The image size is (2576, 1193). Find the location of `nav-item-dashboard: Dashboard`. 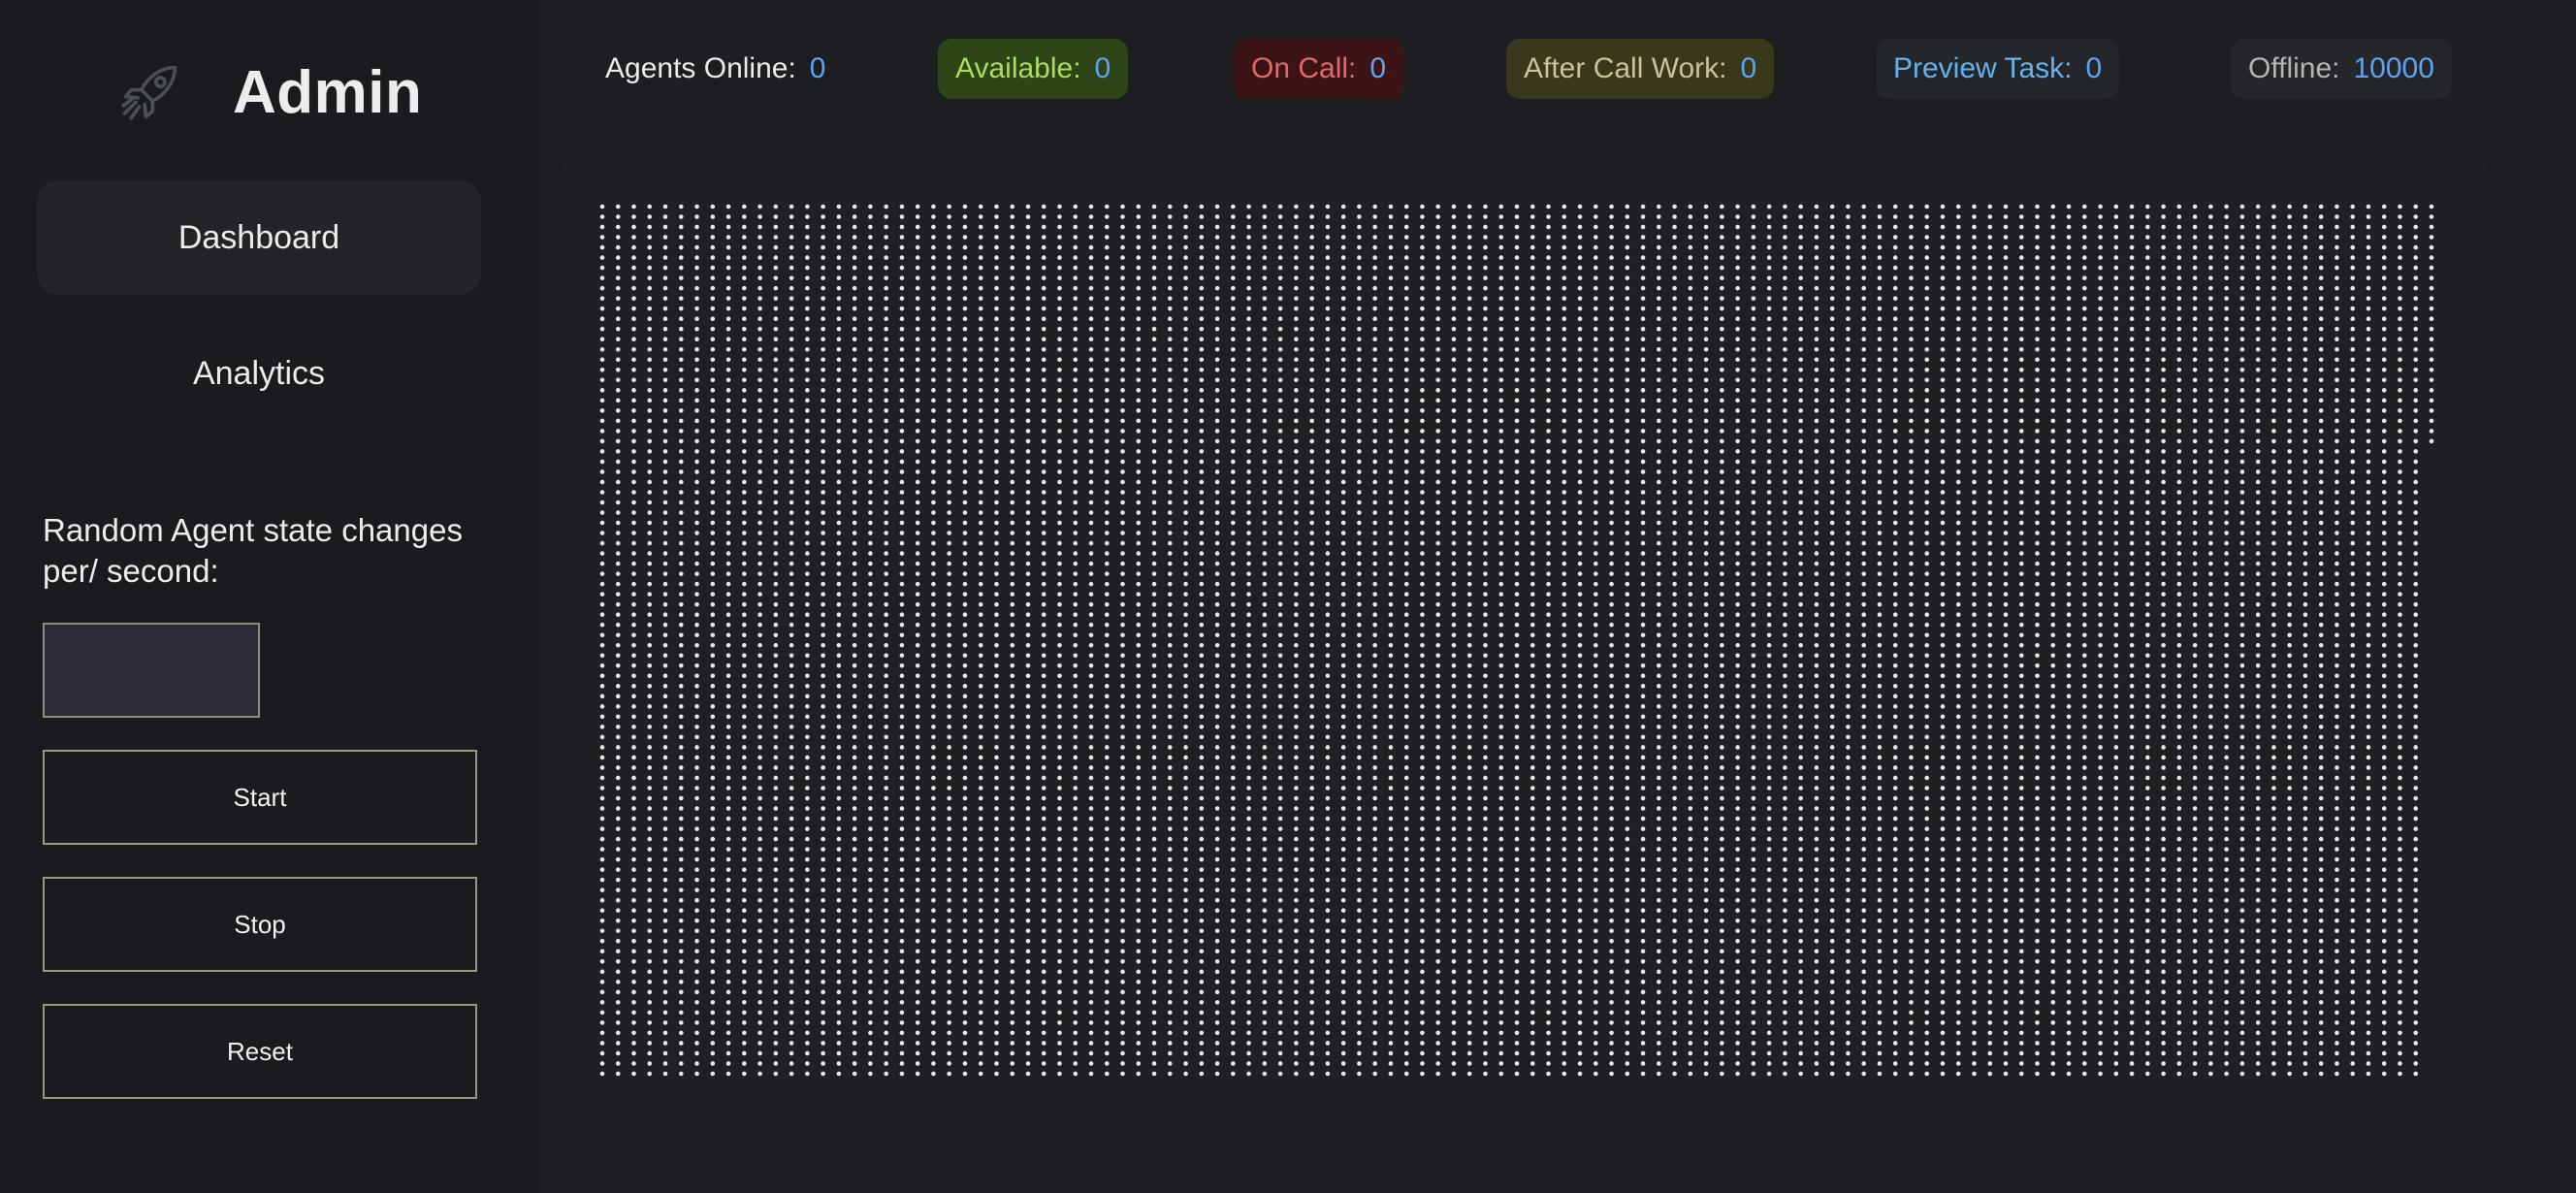

nav-item-dashboard: Dashboard is located at coordinates (259, 237).